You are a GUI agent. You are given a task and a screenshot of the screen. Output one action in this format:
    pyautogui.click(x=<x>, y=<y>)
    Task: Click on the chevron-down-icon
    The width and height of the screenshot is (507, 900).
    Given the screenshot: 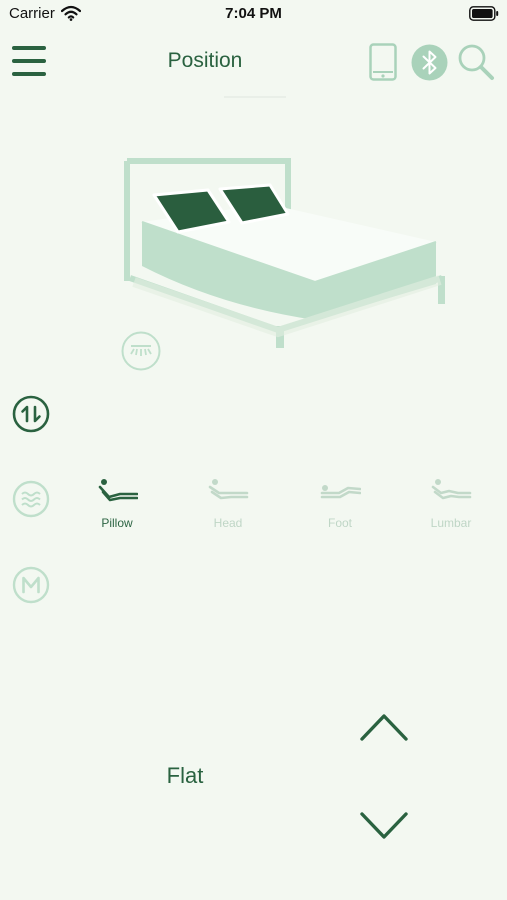 What is the action you would take?
    pyautogui.click(x=384, y=826)
    